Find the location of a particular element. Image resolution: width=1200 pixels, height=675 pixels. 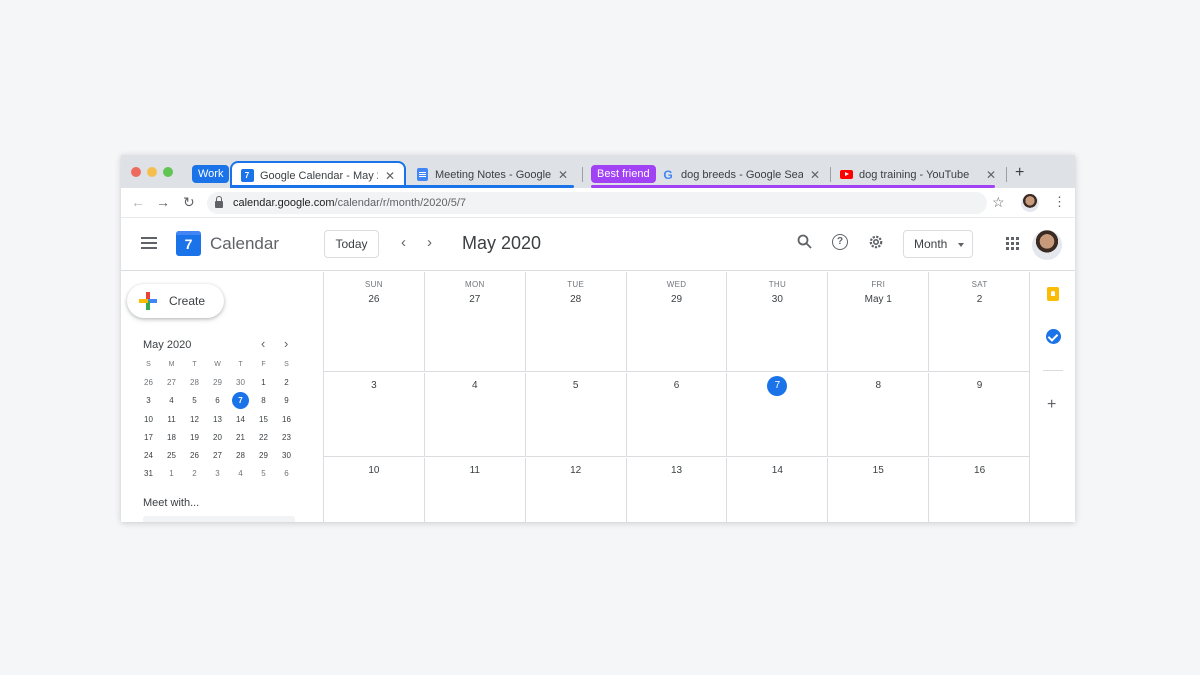

date-label: 8 is located at coordinates (878, 385).